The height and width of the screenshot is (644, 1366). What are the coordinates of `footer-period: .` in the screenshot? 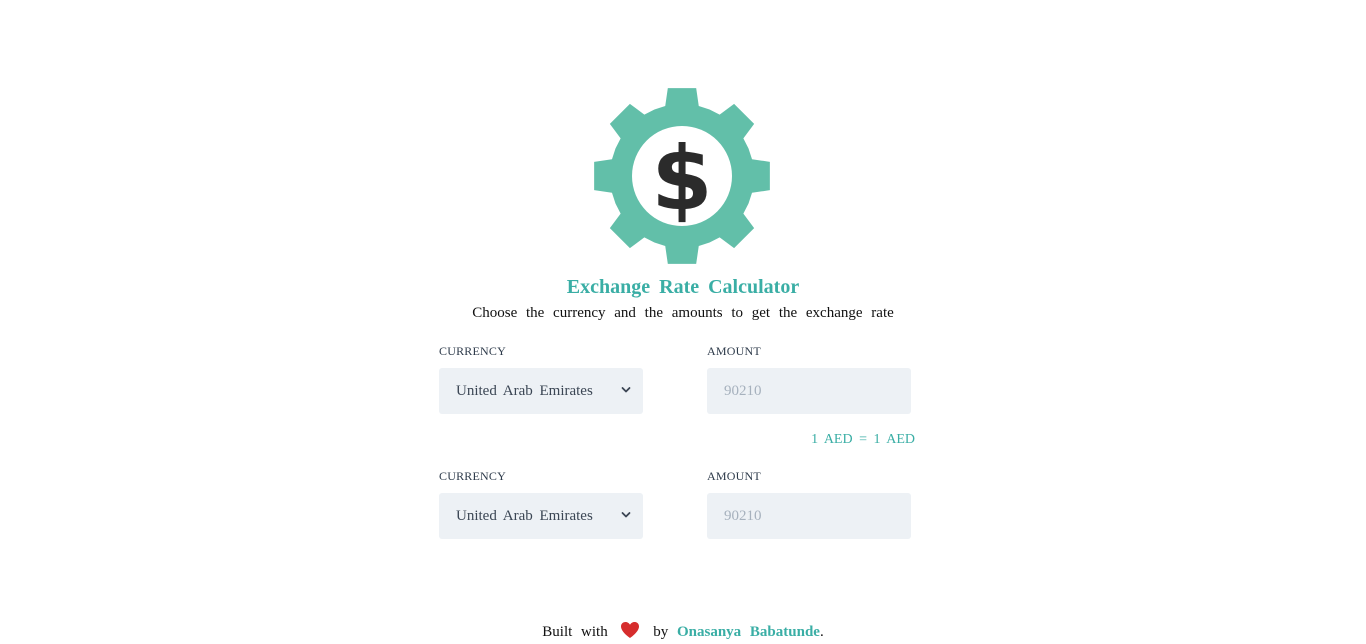 It's located at (821, 632).